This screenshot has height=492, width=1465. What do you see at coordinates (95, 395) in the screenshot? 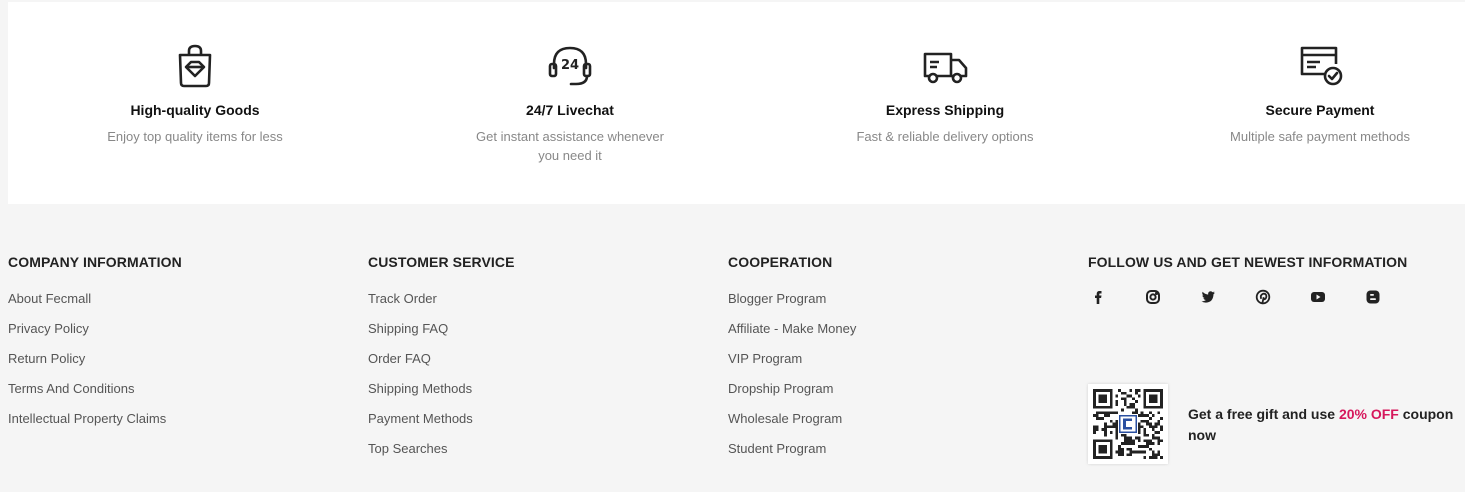
I see `footer-link-terms: Terms And Conditions` at bounding box center [95, 395].